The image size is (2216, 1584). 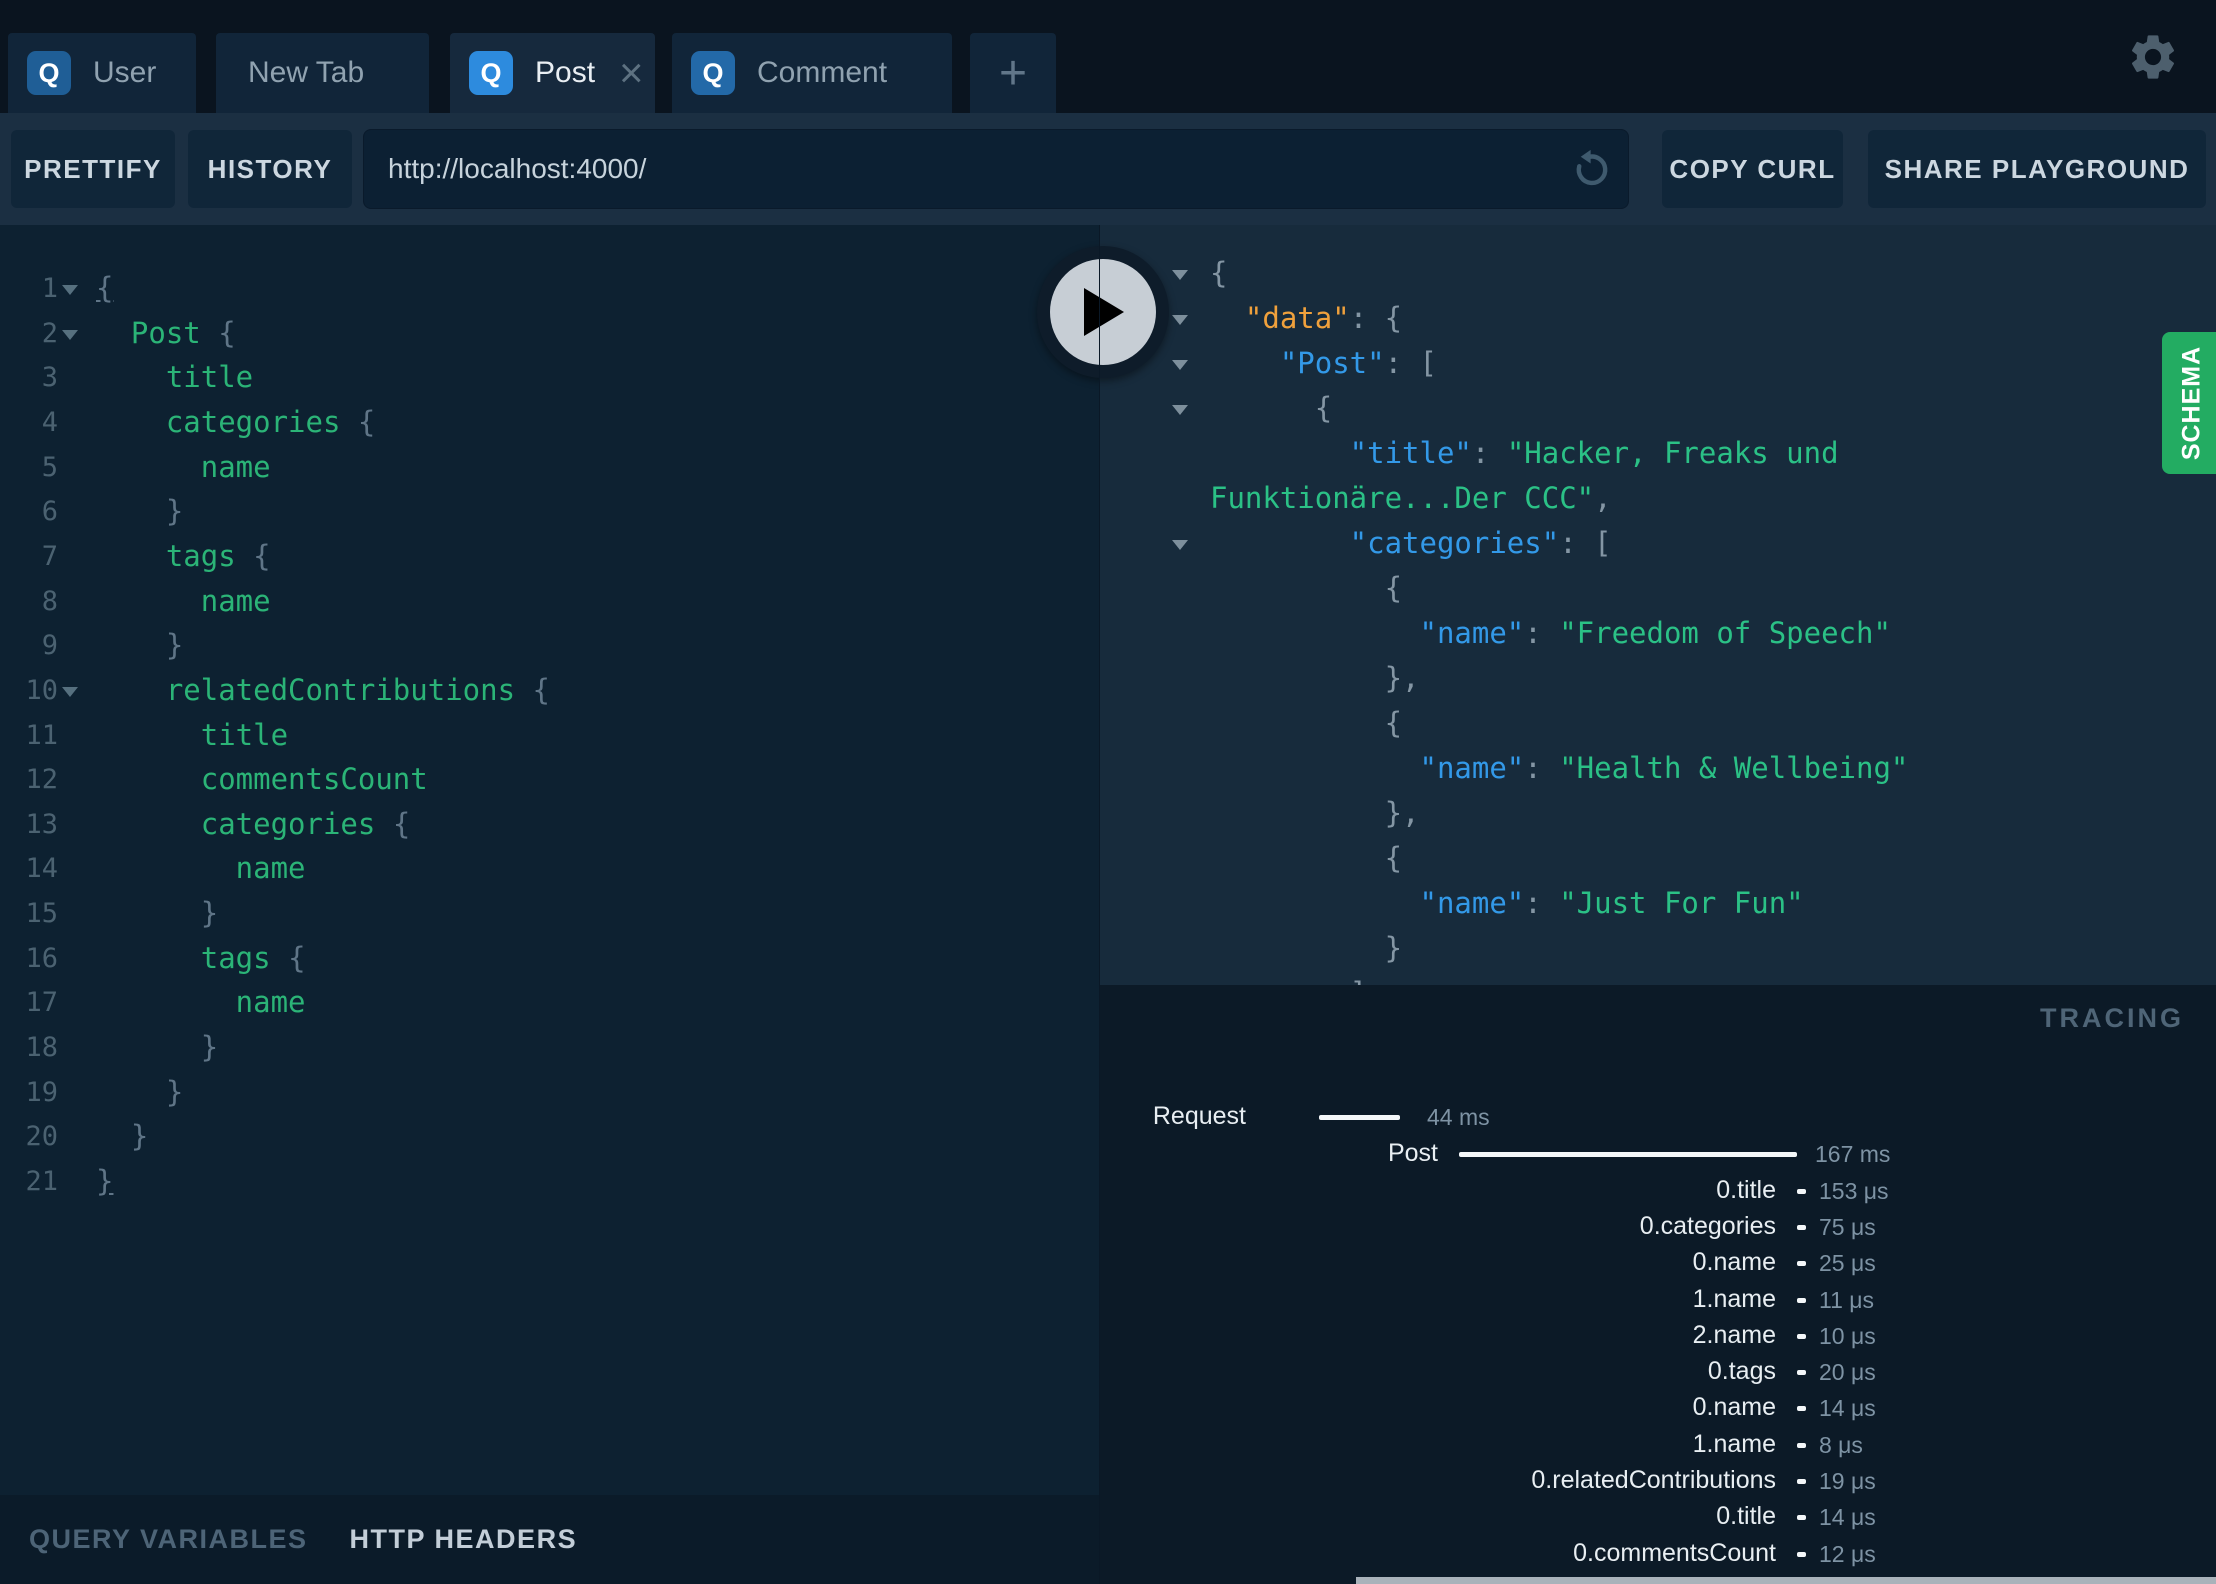 I want to click on line-number: 7, so click(x=49, y=556).